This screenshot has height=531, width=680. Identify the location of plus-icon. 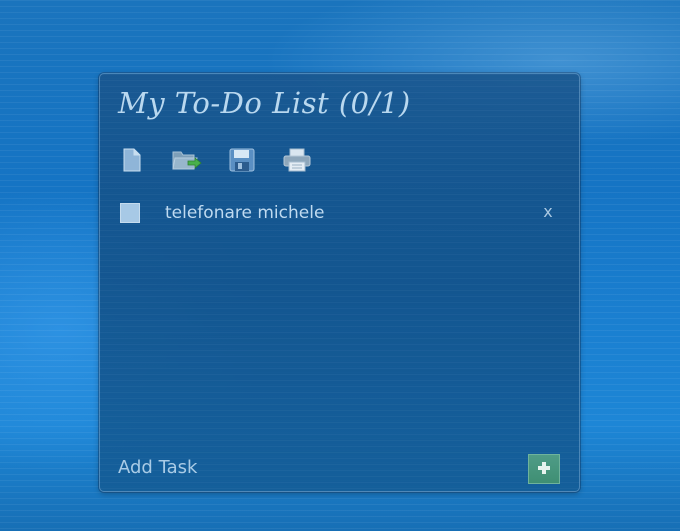
(544, 469).